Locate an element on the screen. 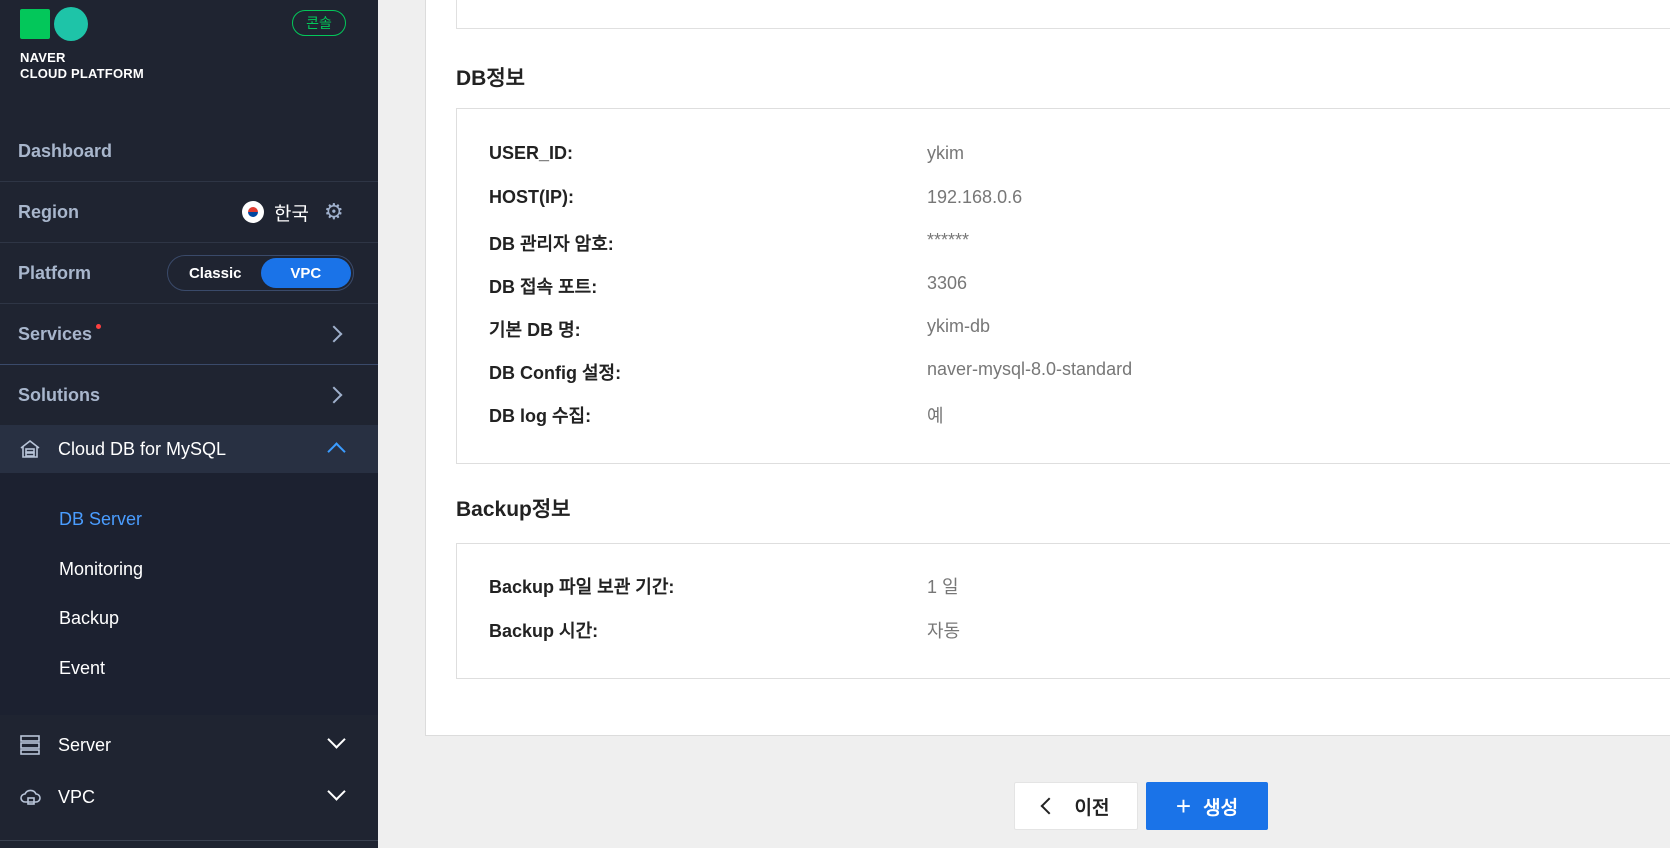  mysql-subnav: DB Server Monitoring Backup Event is located at coordinates (189, 594).